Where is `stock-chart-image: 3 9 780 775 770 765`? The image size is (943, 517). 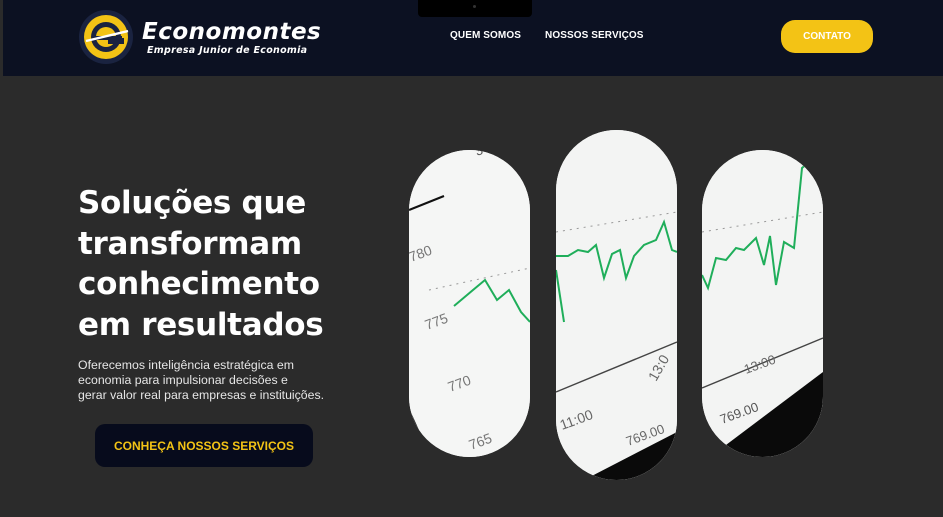 stock-chart-image: 3 9 780 775 770 765 is located at coordinates (469, 303).